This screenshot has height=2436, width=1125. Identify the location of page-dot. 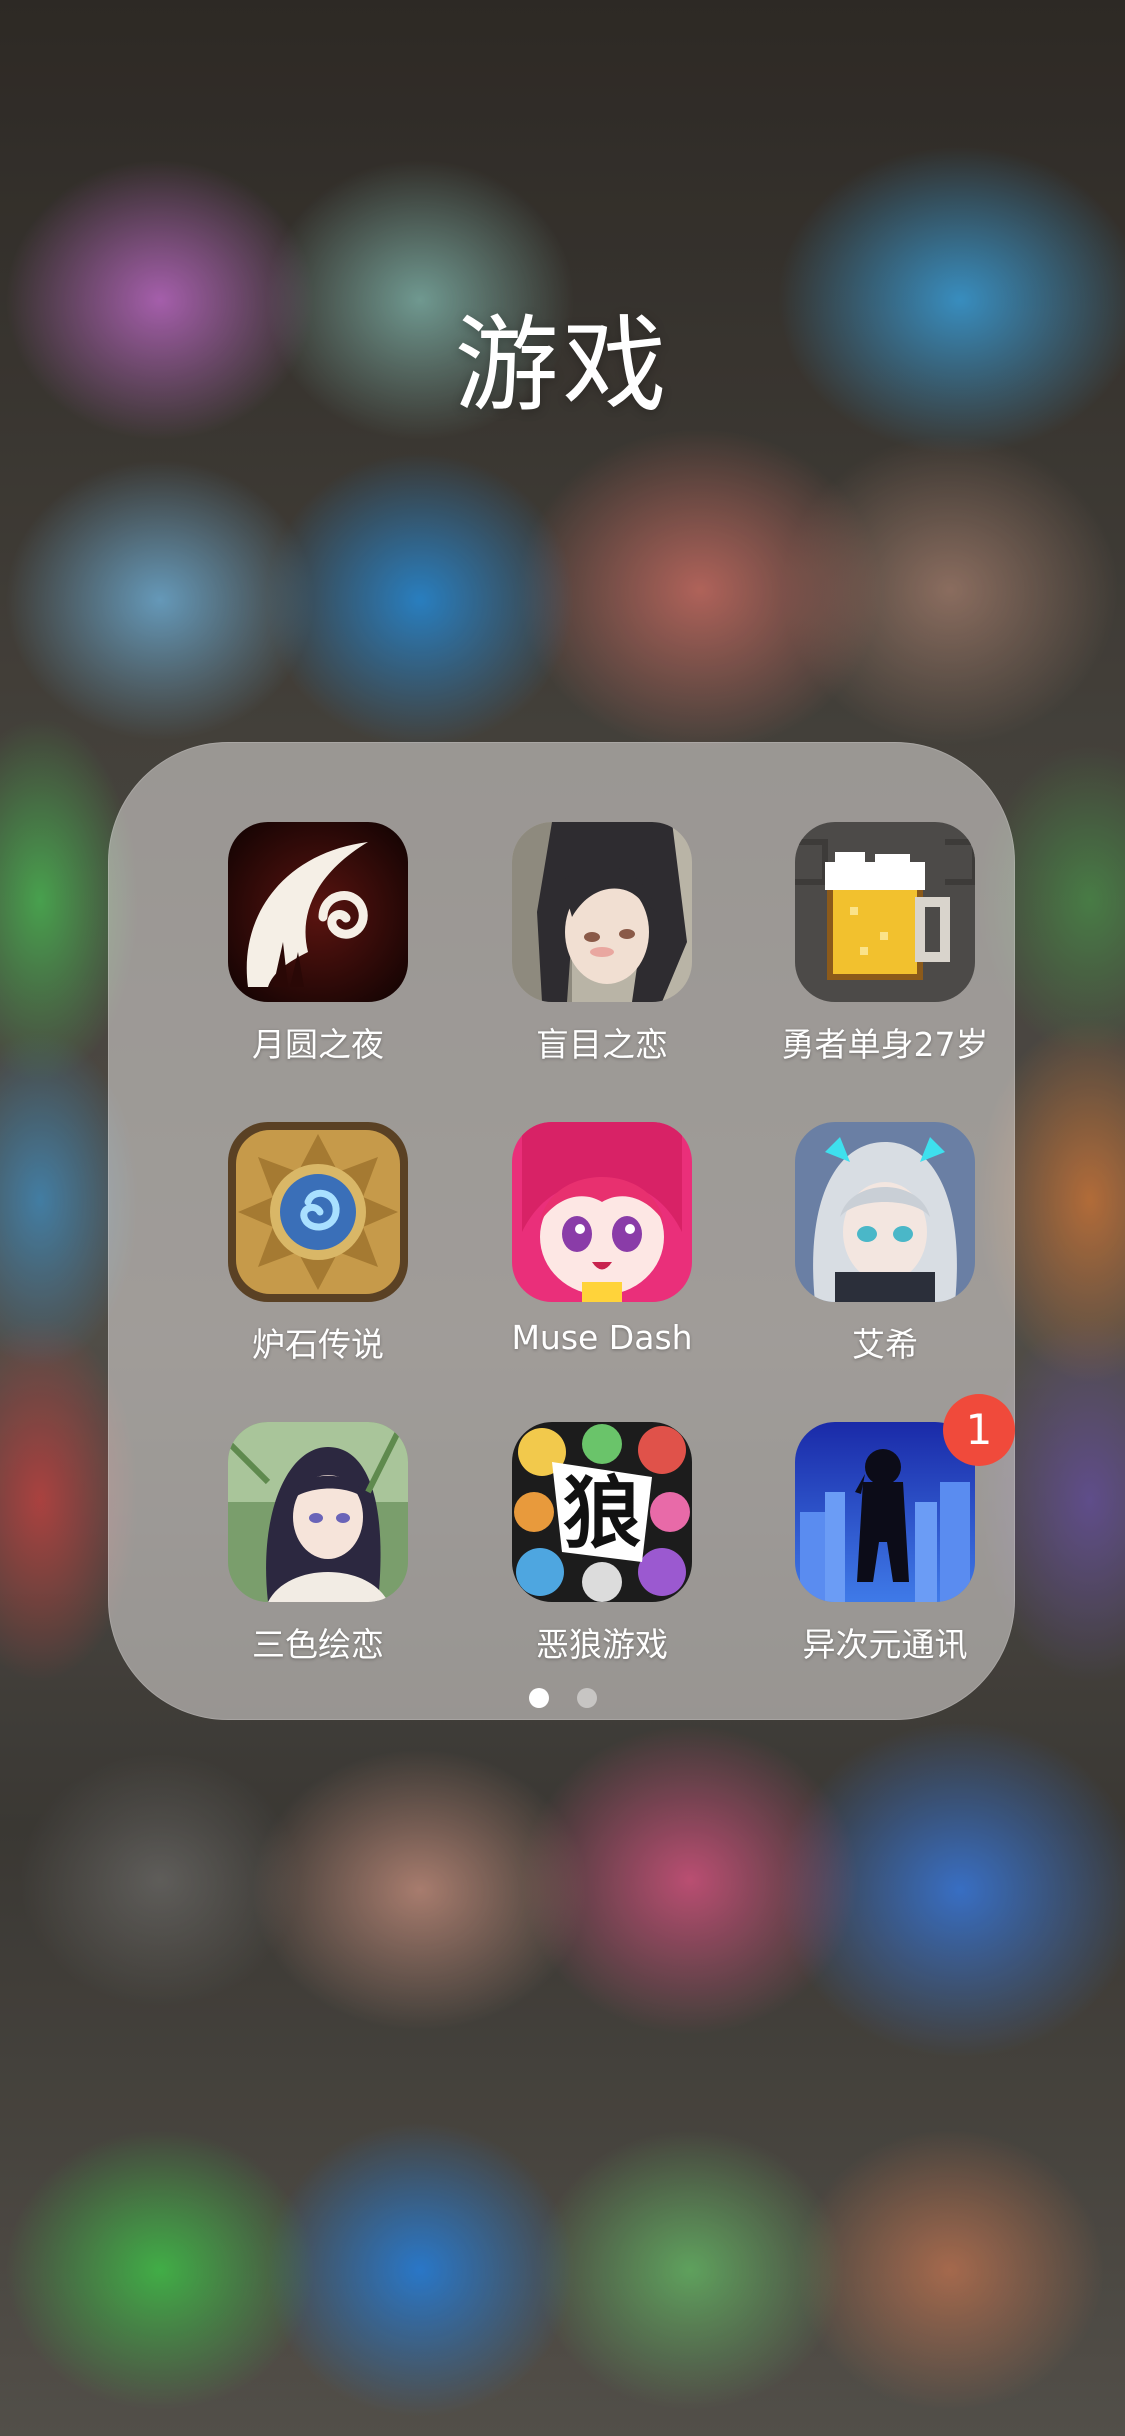
(586, 1698).